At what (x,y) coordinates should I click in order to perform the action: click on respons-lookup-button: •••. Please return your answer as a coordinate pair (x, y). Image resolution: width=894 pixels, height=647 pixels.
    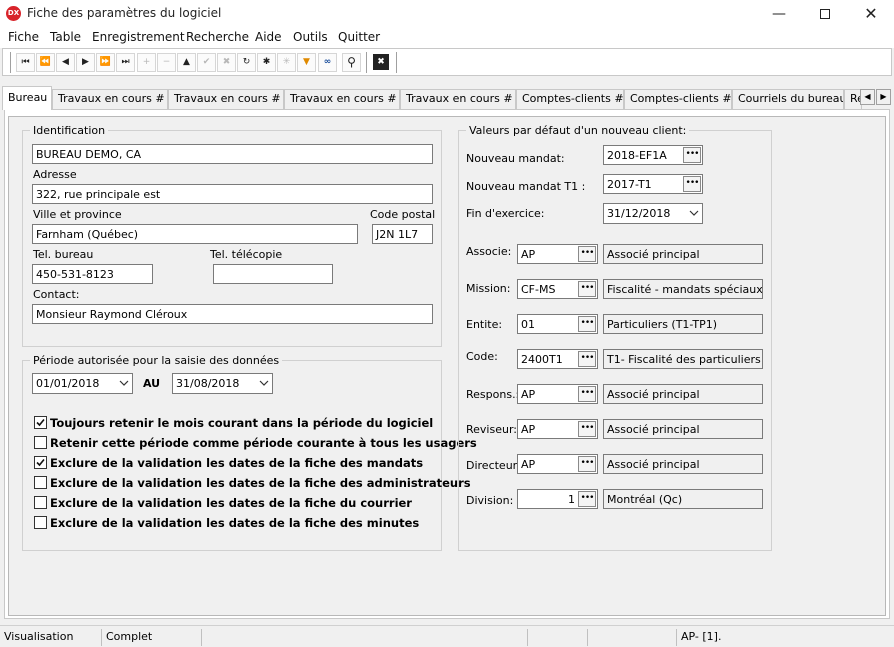
    Looking at the image, I should click on (587, 394).